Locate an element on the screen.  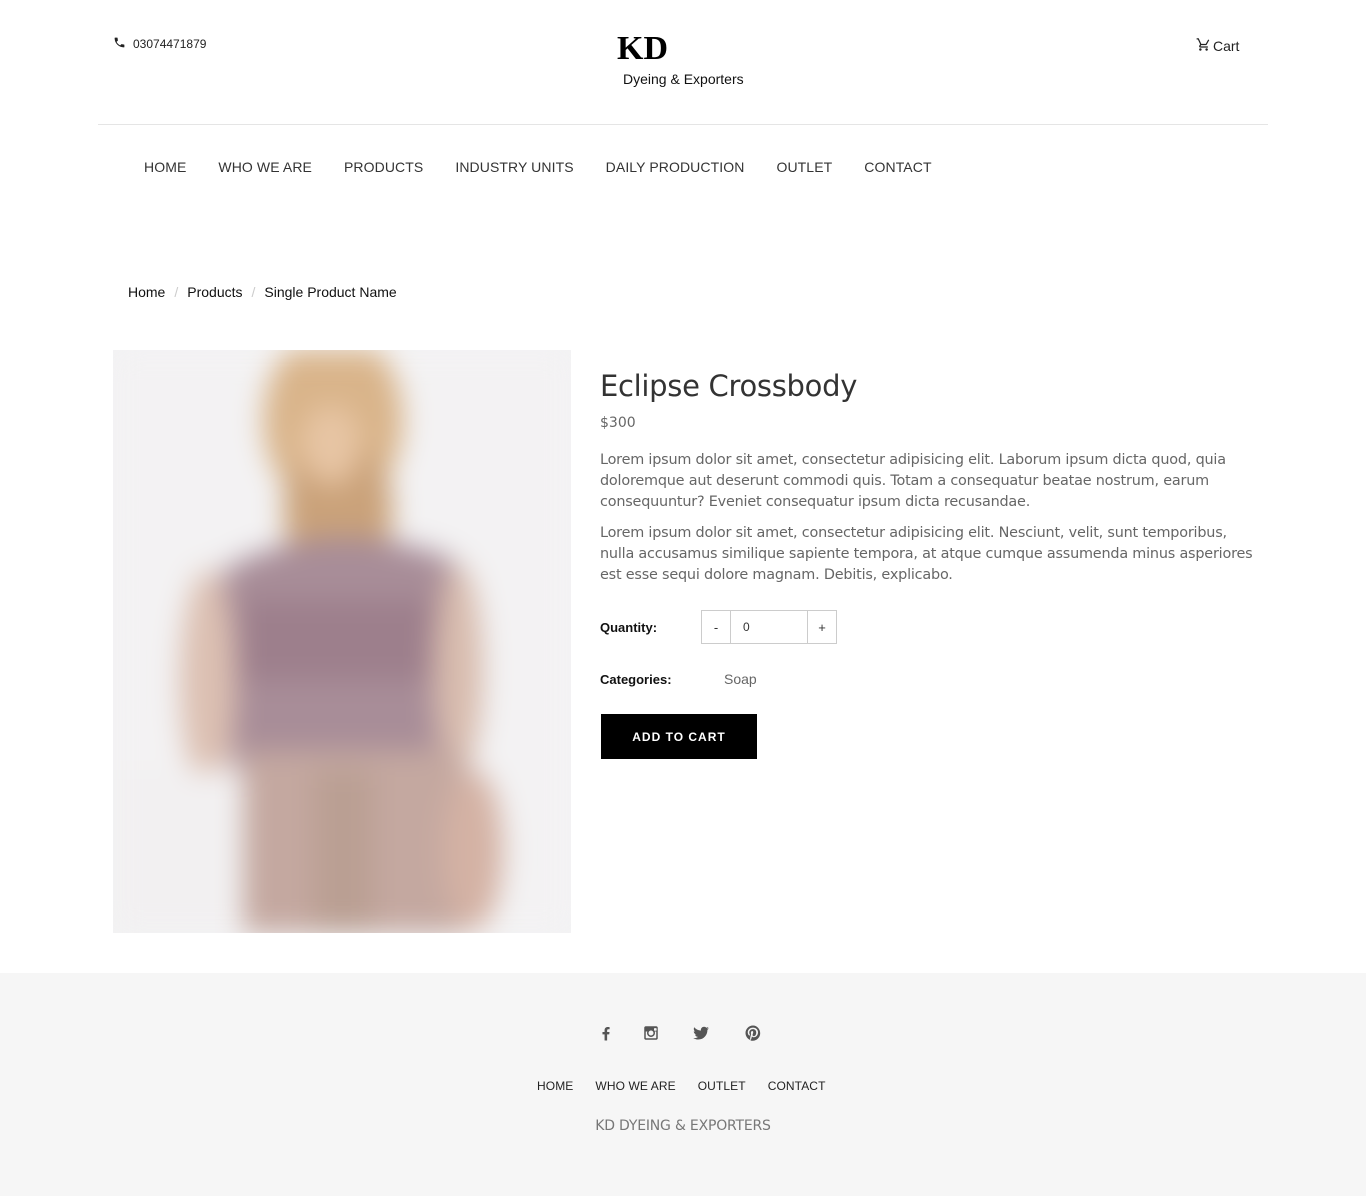
logo-main: KD is located at coordinates (642, 48).